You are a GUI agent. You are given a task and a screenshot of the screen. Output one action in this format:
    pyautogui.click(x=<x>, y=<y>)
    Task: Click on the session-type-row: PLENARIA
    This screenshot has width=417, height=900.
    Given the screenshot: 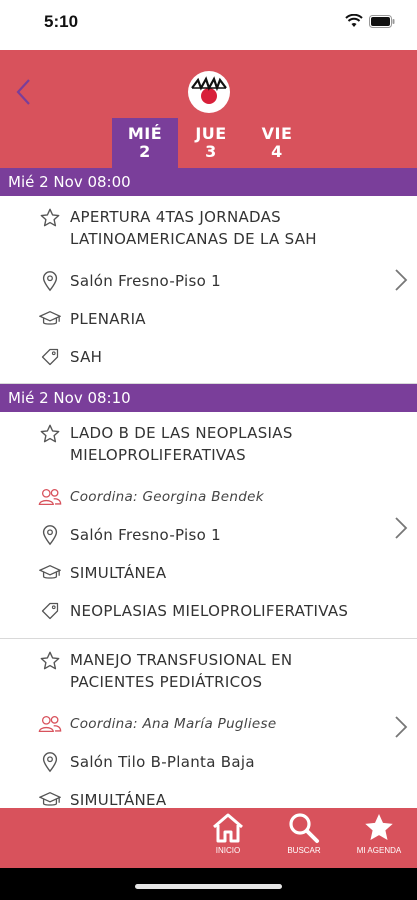 What is the action you would take?
    pyautogui.click(x=208, y=319)
    